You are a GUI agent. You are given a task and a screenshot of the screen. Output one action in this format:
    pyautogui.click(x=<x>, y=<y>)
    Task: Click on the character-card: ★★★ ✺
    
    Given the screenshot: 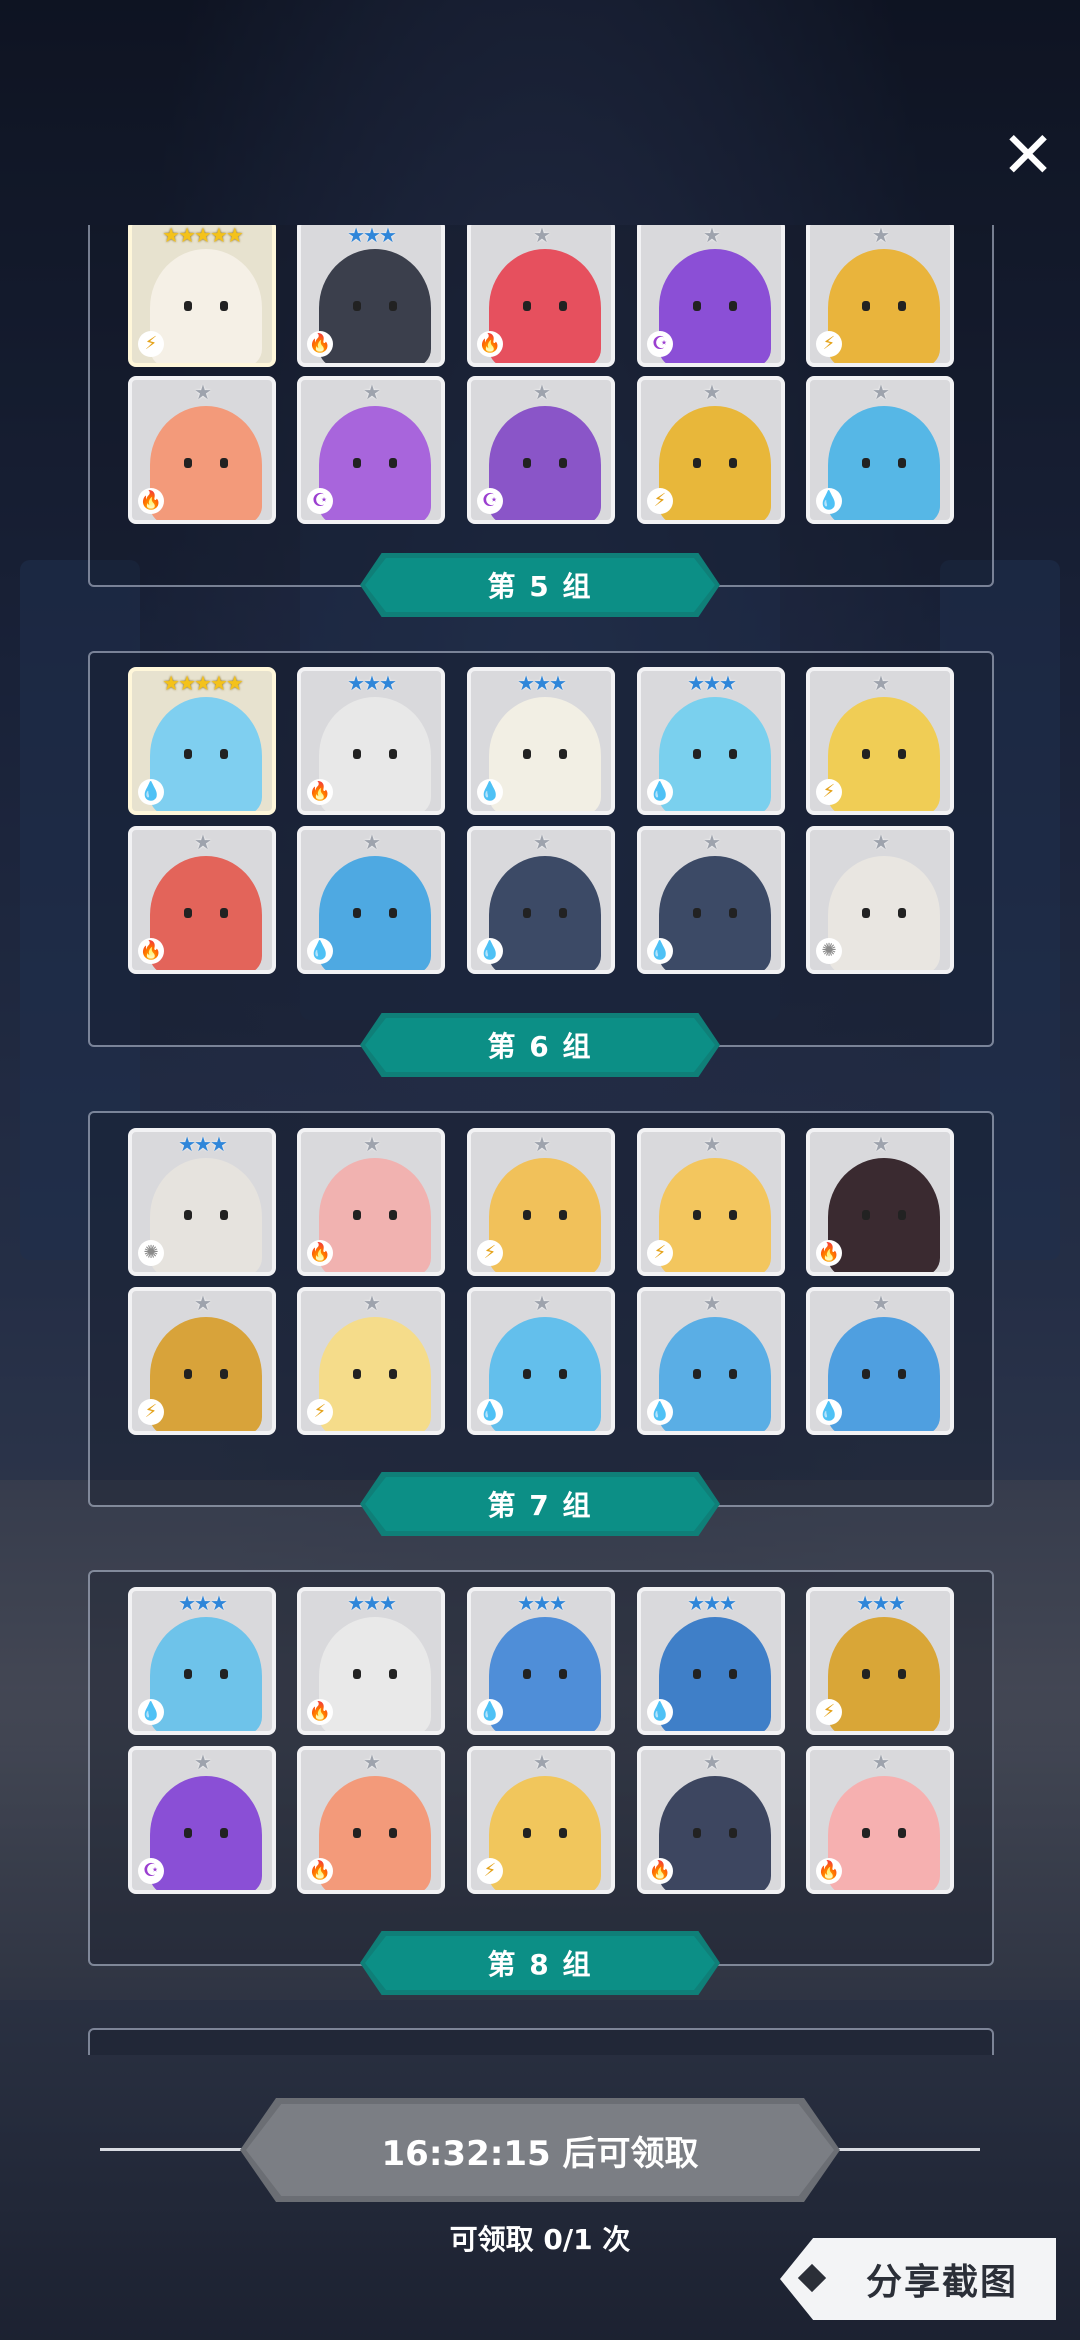 What is the action you would take?
    pyautogui.click(x=202, y=1202)
    